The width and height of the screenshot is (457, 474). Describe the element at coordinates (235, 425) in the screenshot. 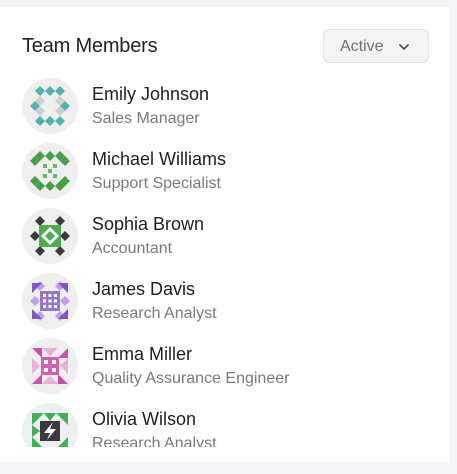

I see `member-row-olivia-wilson: Olivia Wilson Research Analyst` at that location.